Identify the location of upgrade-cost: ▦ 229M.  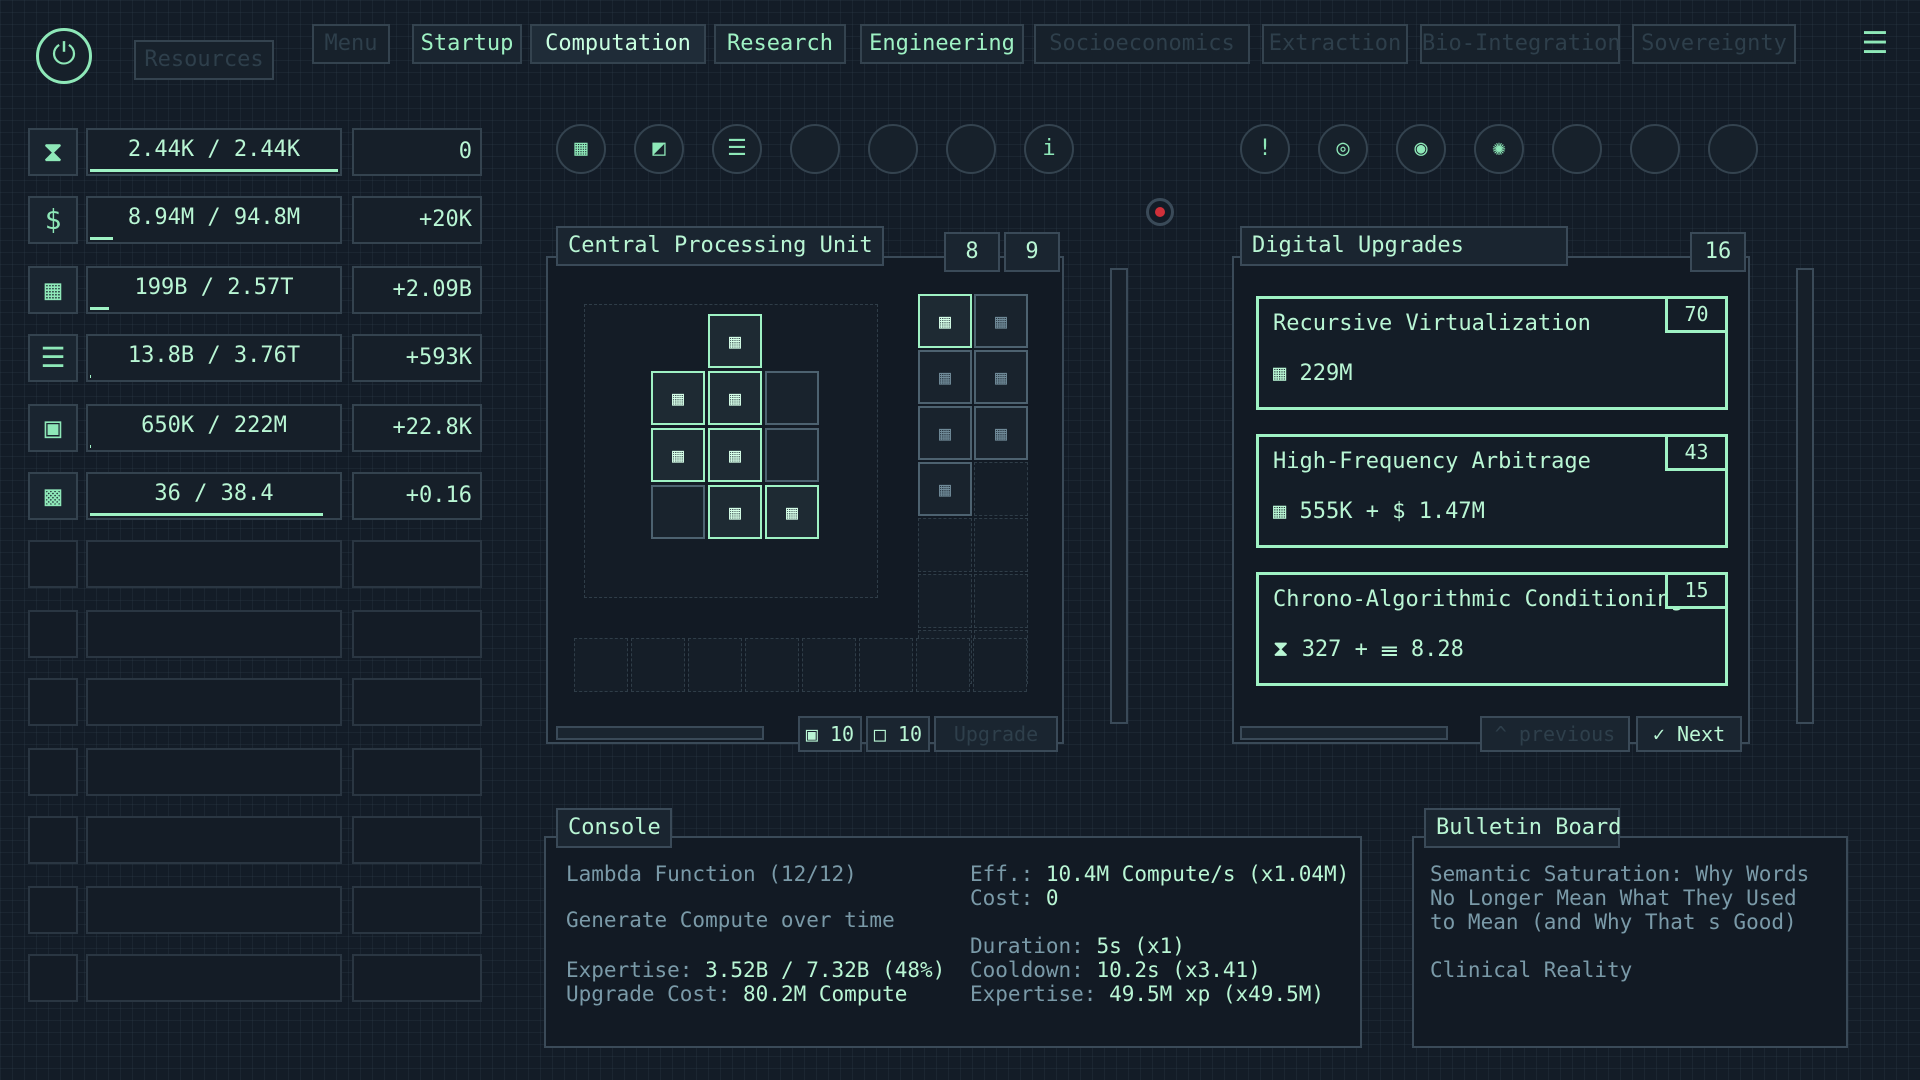
(1313, 373).